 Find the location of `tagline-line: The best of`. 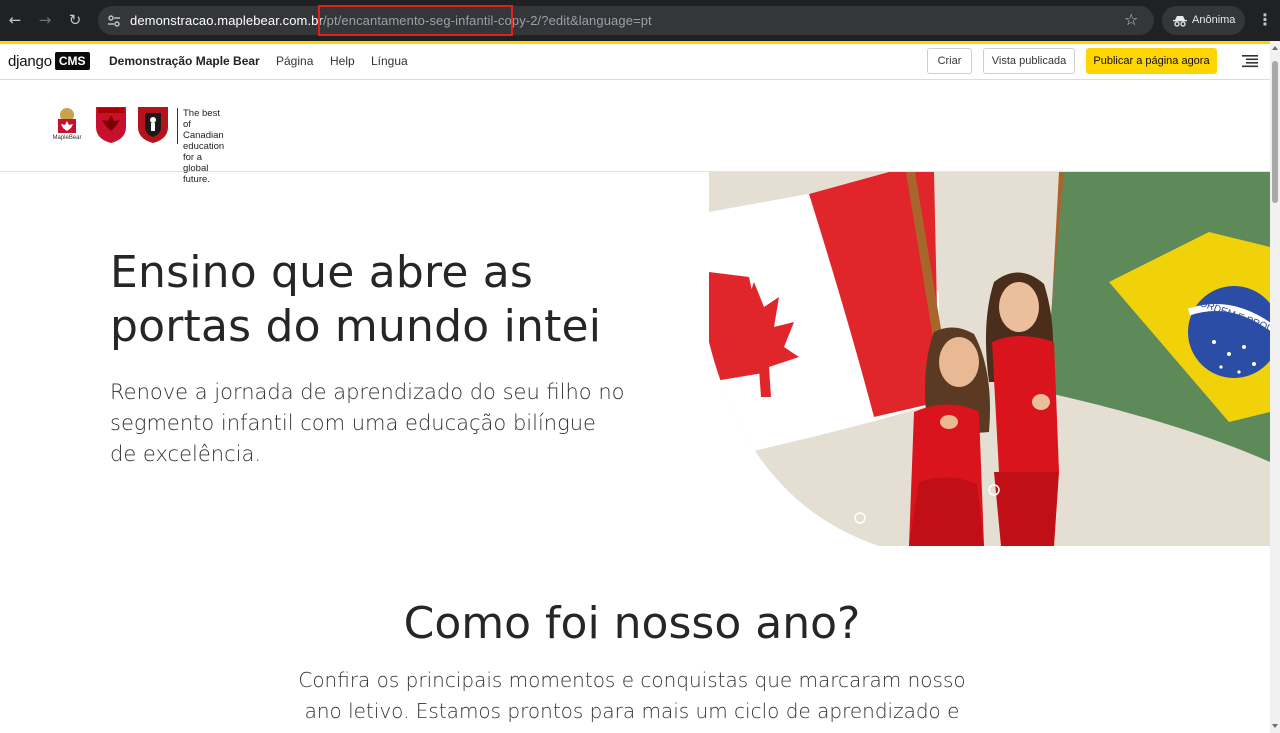

tagline-line: The best of is located at coordinates (201, 119).